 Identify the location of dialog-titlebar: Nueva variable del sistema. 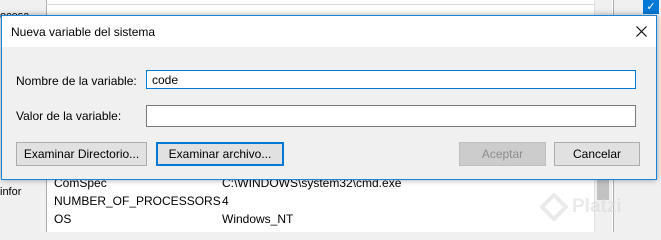
(329, 31).